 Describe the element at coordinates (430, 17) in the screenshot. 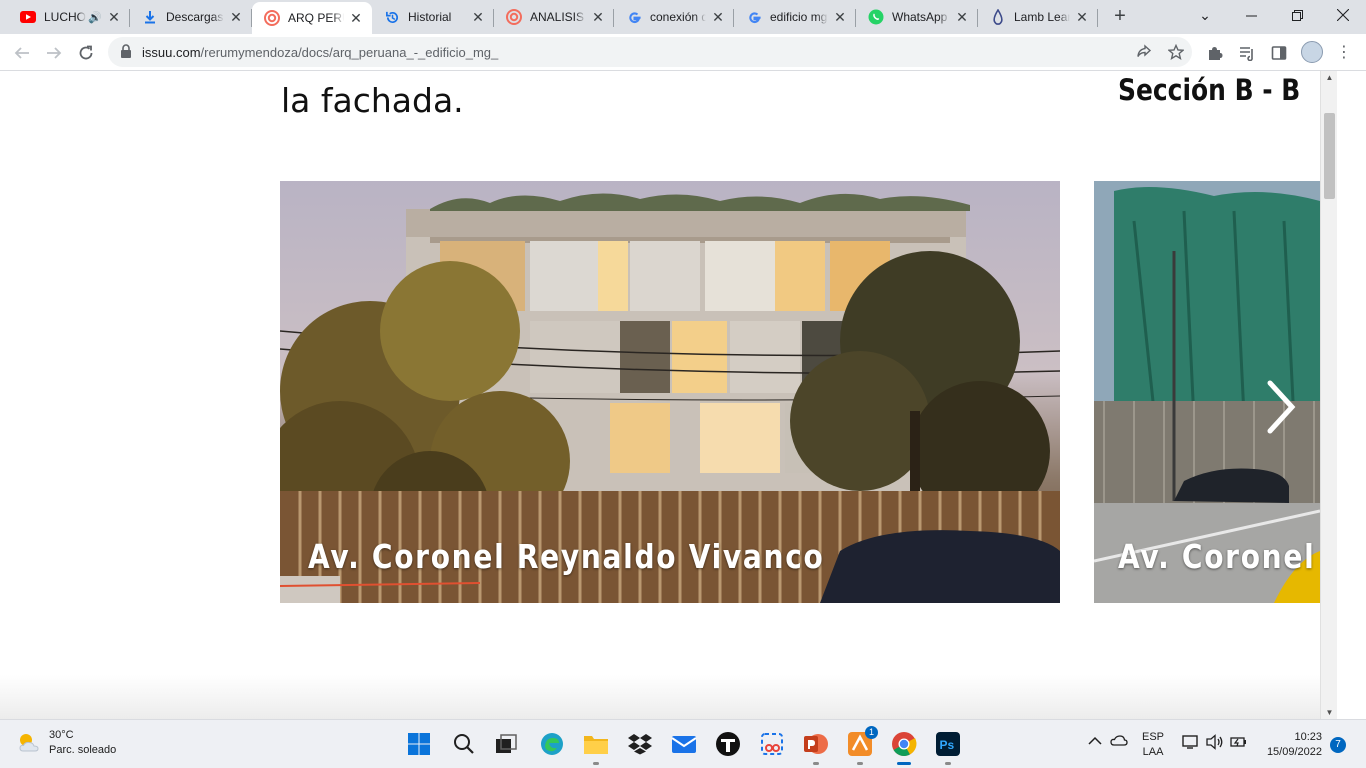

I see `tab-title: Historial` at that location.